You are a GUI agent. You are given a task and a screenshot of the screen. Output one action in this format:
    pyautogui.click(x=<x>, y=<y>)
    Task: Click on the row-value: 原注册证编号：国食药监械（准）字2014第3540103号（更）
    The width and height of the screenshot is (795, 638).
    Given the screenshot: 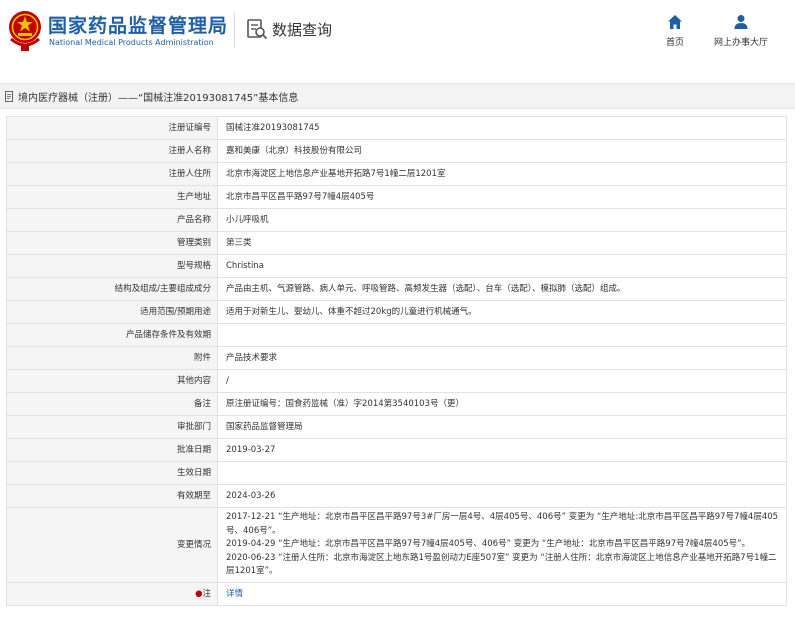 What is the action you would take?
    pyautogui.click(x=502, y=404)
    